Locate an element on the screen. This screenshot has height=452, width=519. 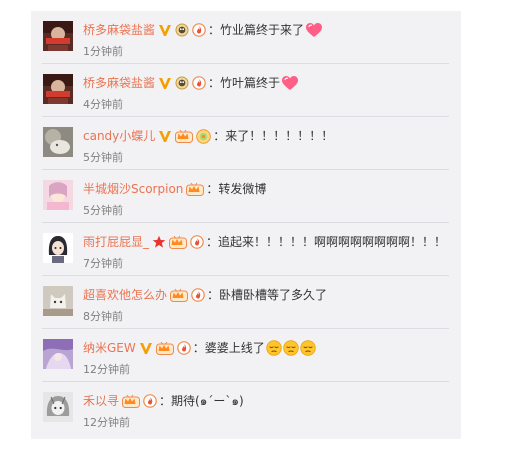
sun-medal-icon is located at coordinates (204, 136).